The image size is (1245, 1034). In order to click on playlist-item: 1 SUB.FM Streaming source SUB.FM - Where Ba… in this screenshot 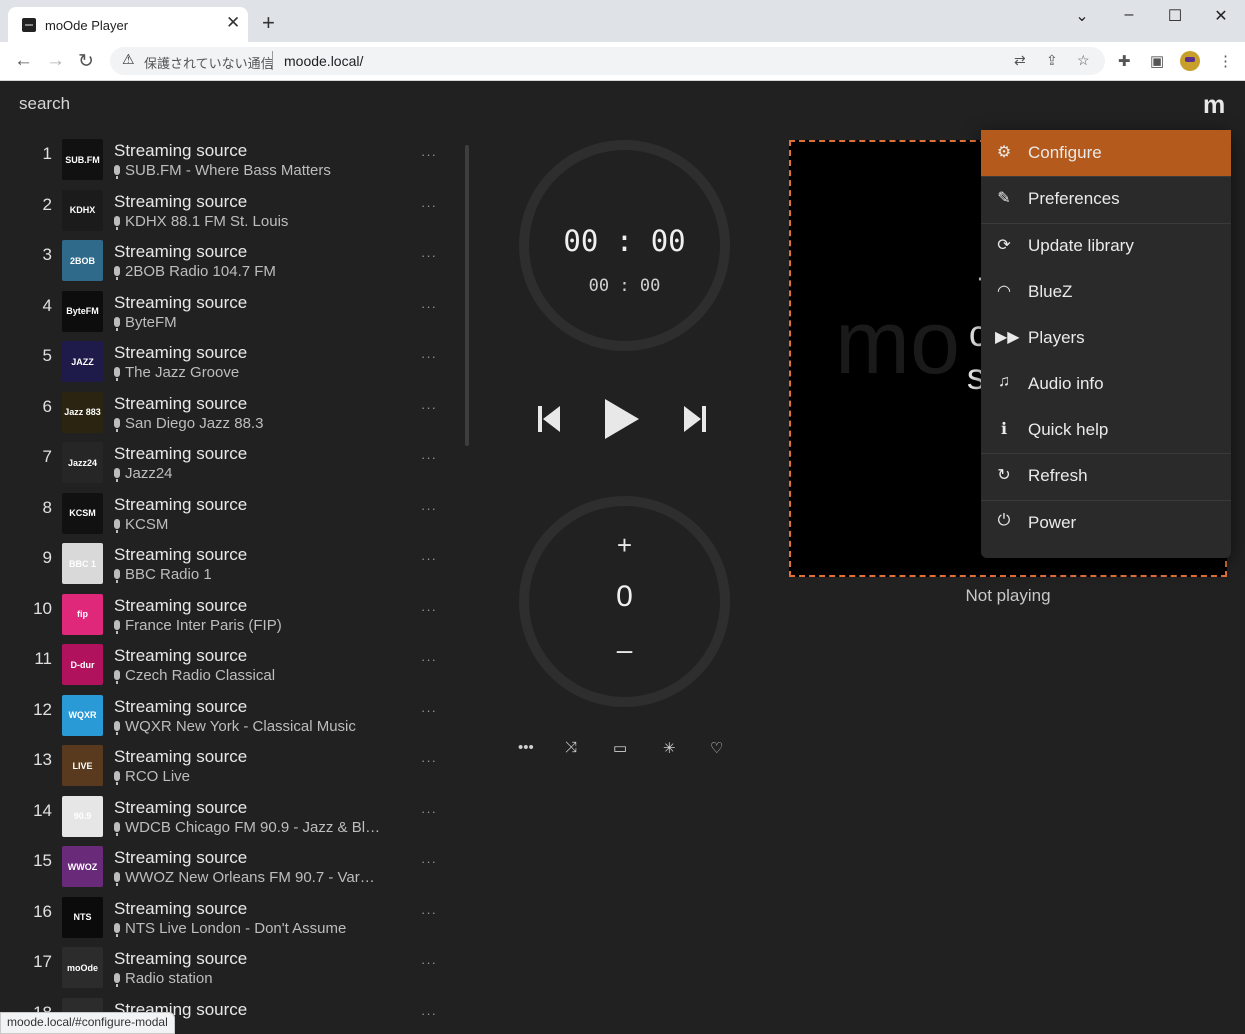, I will do `click(225, 164)`.